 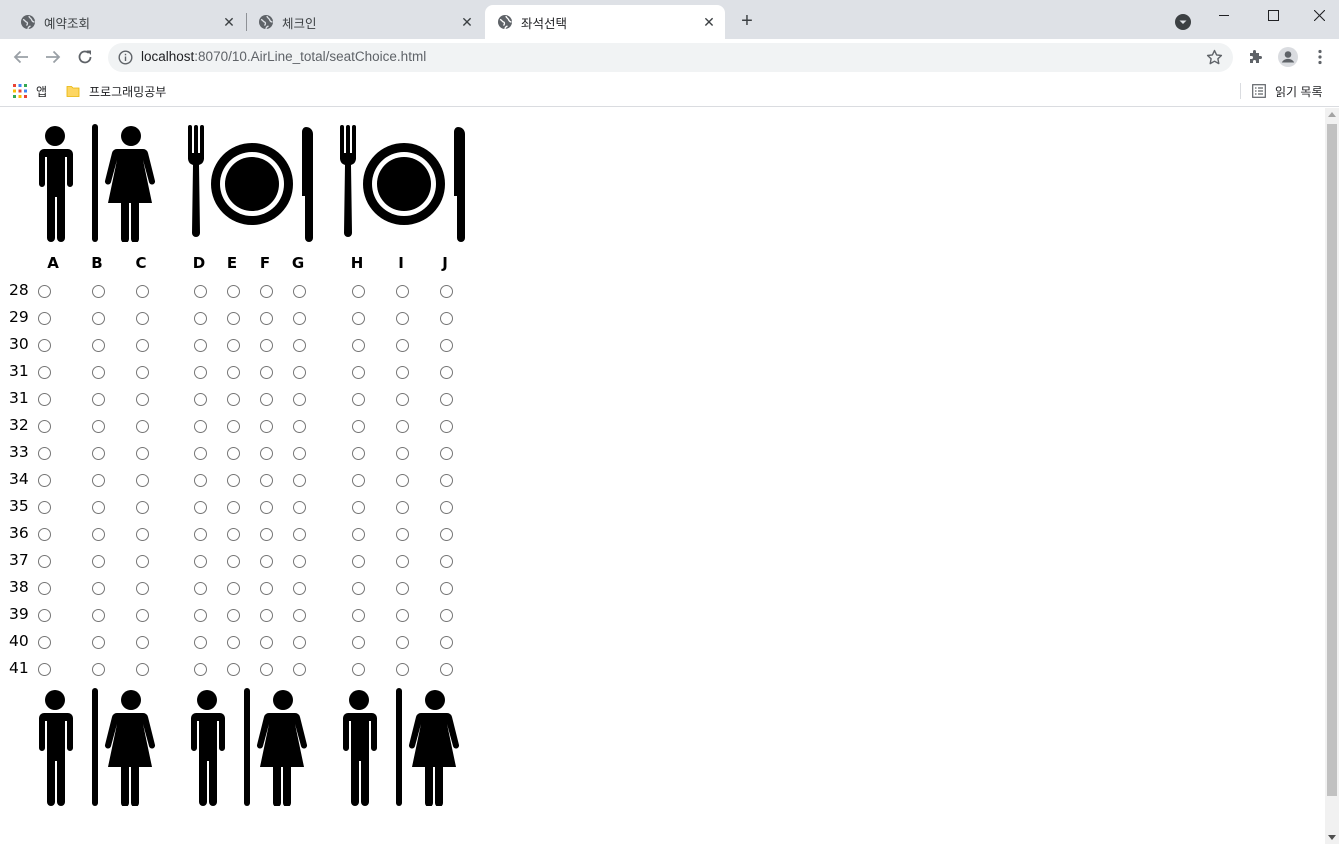 What do you see at coordinates (266, 480) in the screenshot?
I see `seat-radio-34f` at bounding box center [266, 480].